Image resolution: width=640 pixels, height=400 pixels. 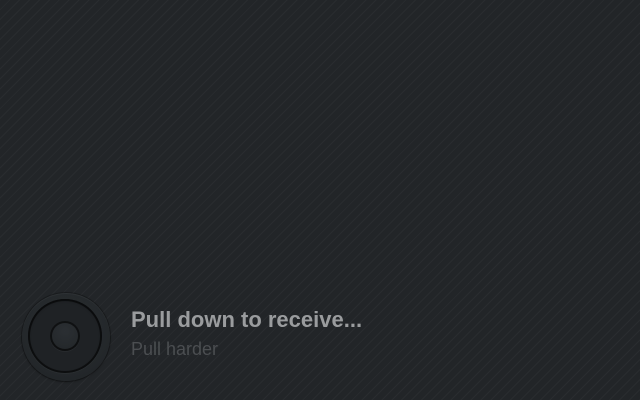 I want to click on pull-knob-ring, so click(x=65, y=336).